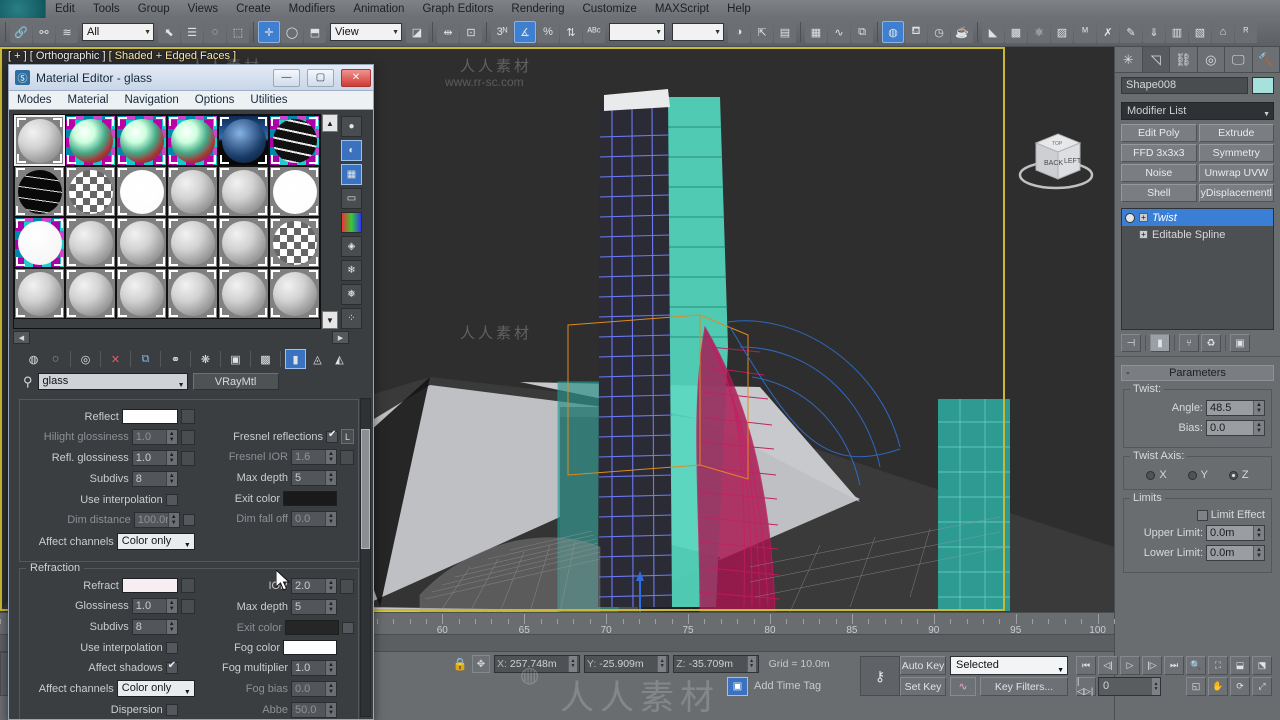  Describe the element at coordinates (295, 359) in the screenshot. I see `show-end-result-icon-me: ▮` at that location.